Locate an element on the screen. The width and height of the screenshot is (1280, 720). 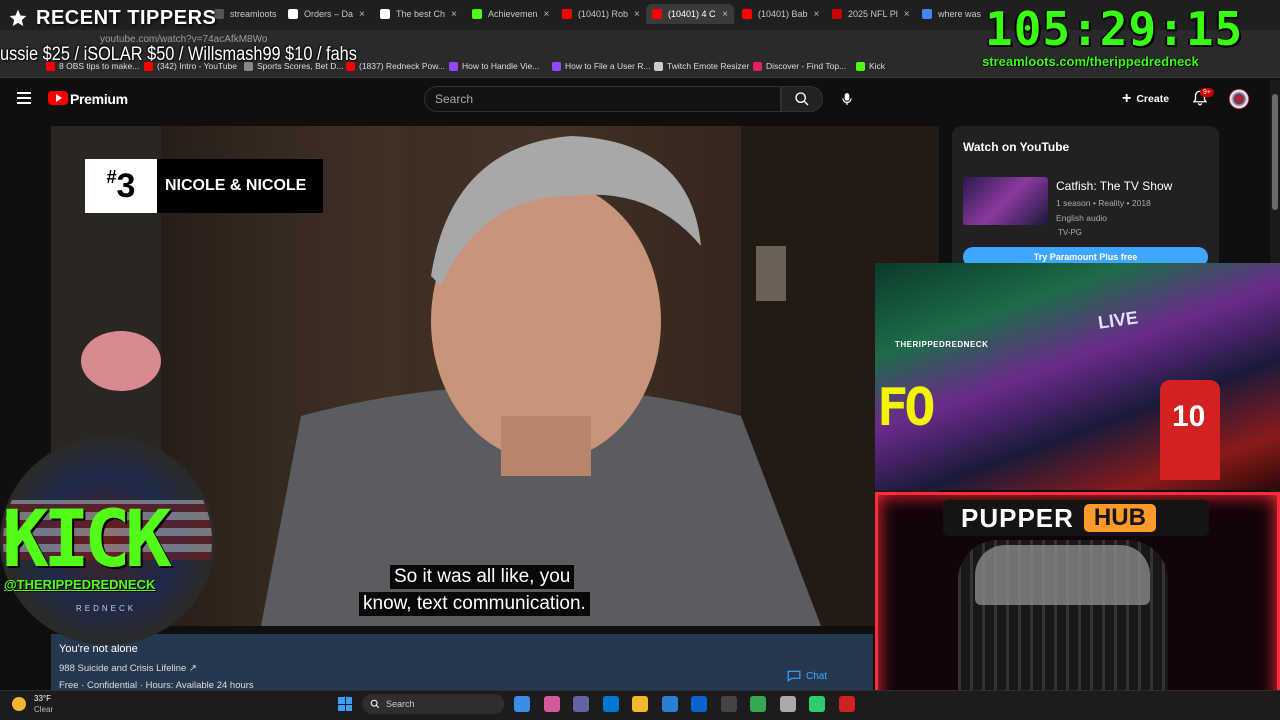
youtube-logo-icon is located at coordinates (58, 98).